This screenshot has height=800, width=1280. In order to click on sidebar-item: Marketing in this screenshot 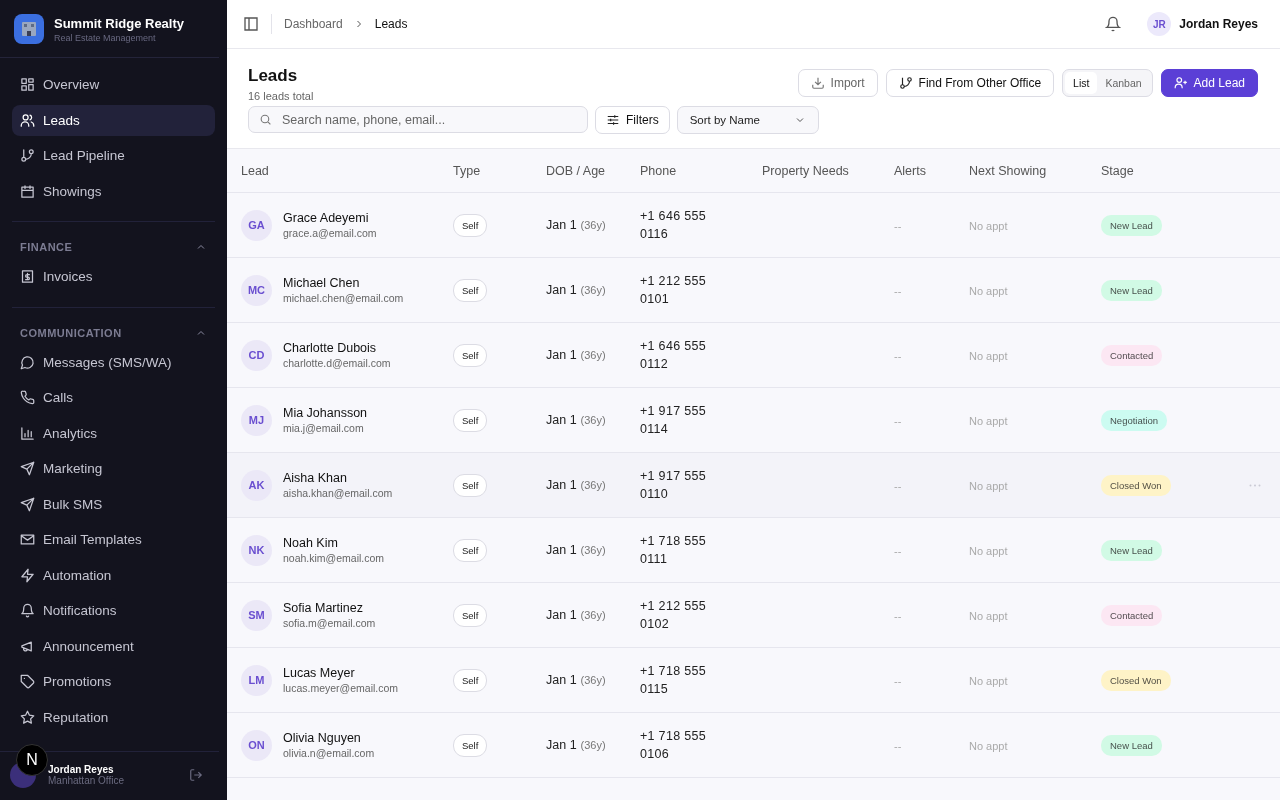, I will do `click(113, 468)`.